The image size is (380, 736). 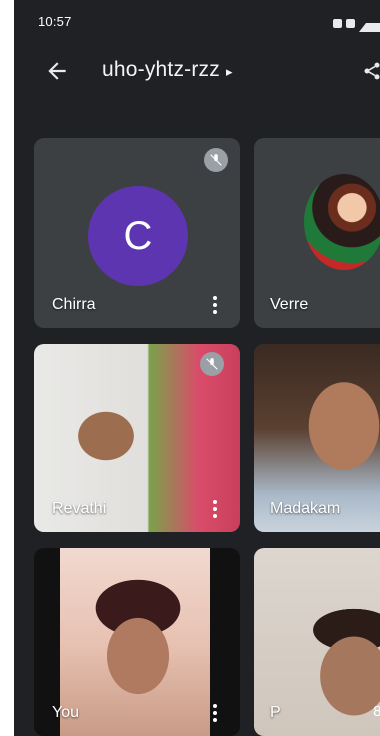 I want to click on participant-tile: You, so click(x=137, y=642).